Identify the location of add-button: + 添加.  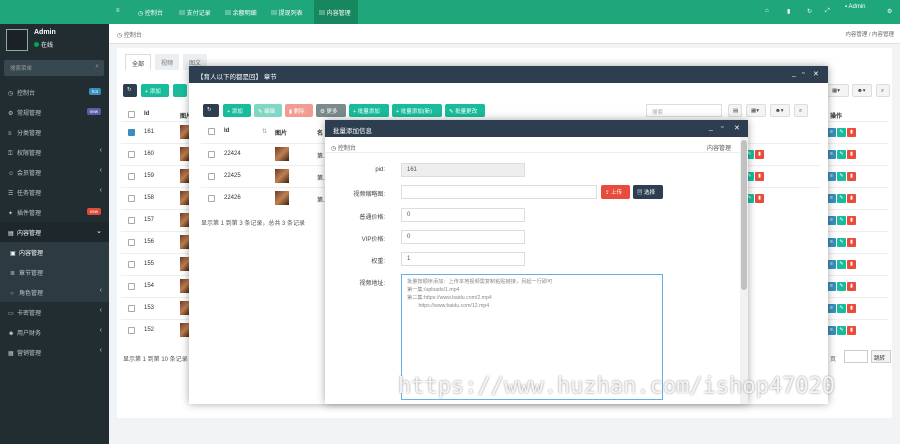
(155, 90).